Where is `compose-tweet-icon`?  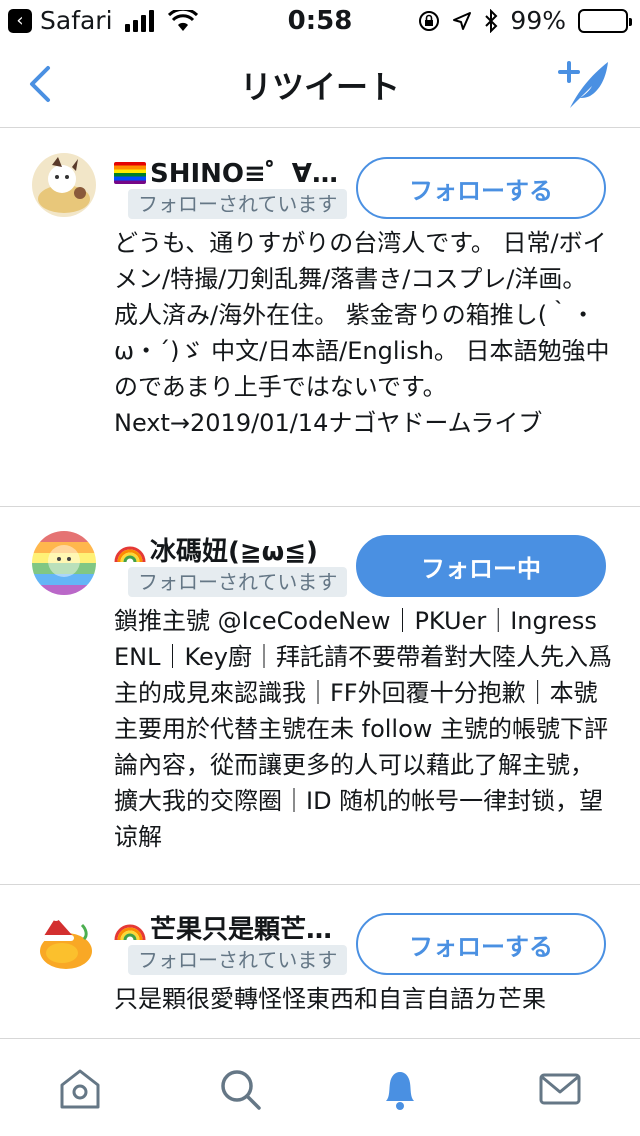
compose-tweet-icon is located at coordinates (584, 84).